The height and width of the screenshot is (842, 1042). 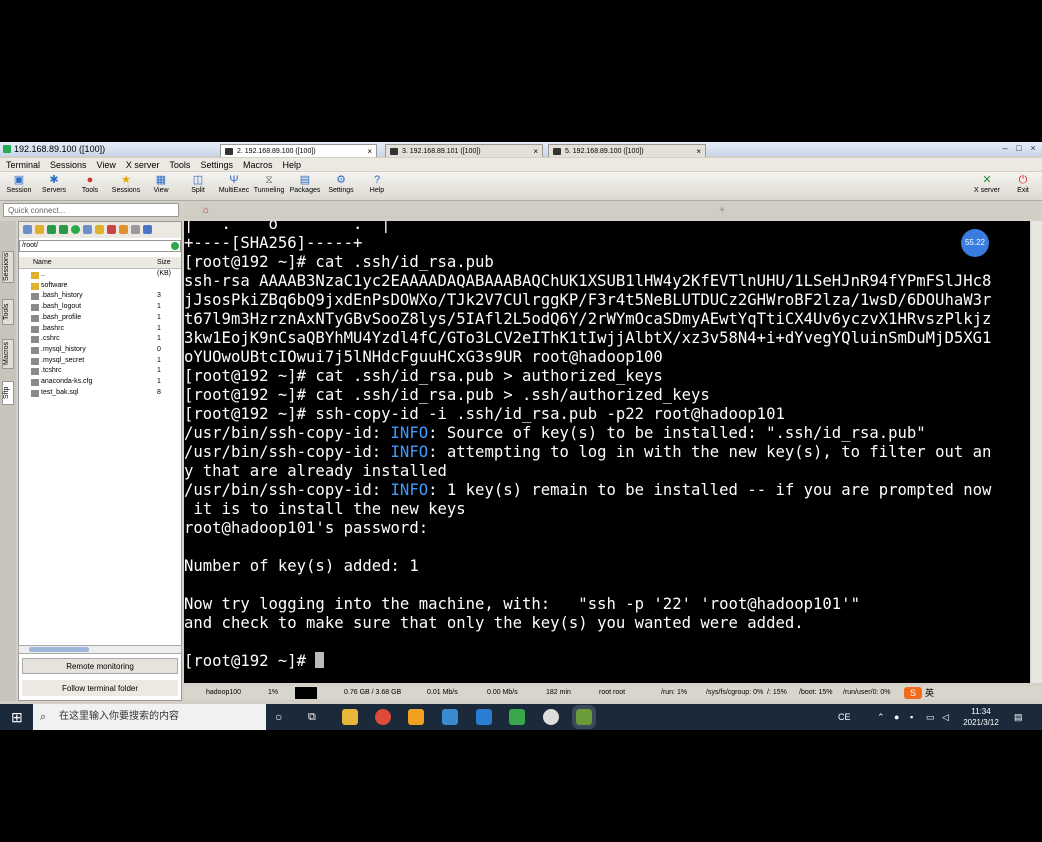 I want to click on servers-button: ✱ Servers, so click(x=54, y=187).